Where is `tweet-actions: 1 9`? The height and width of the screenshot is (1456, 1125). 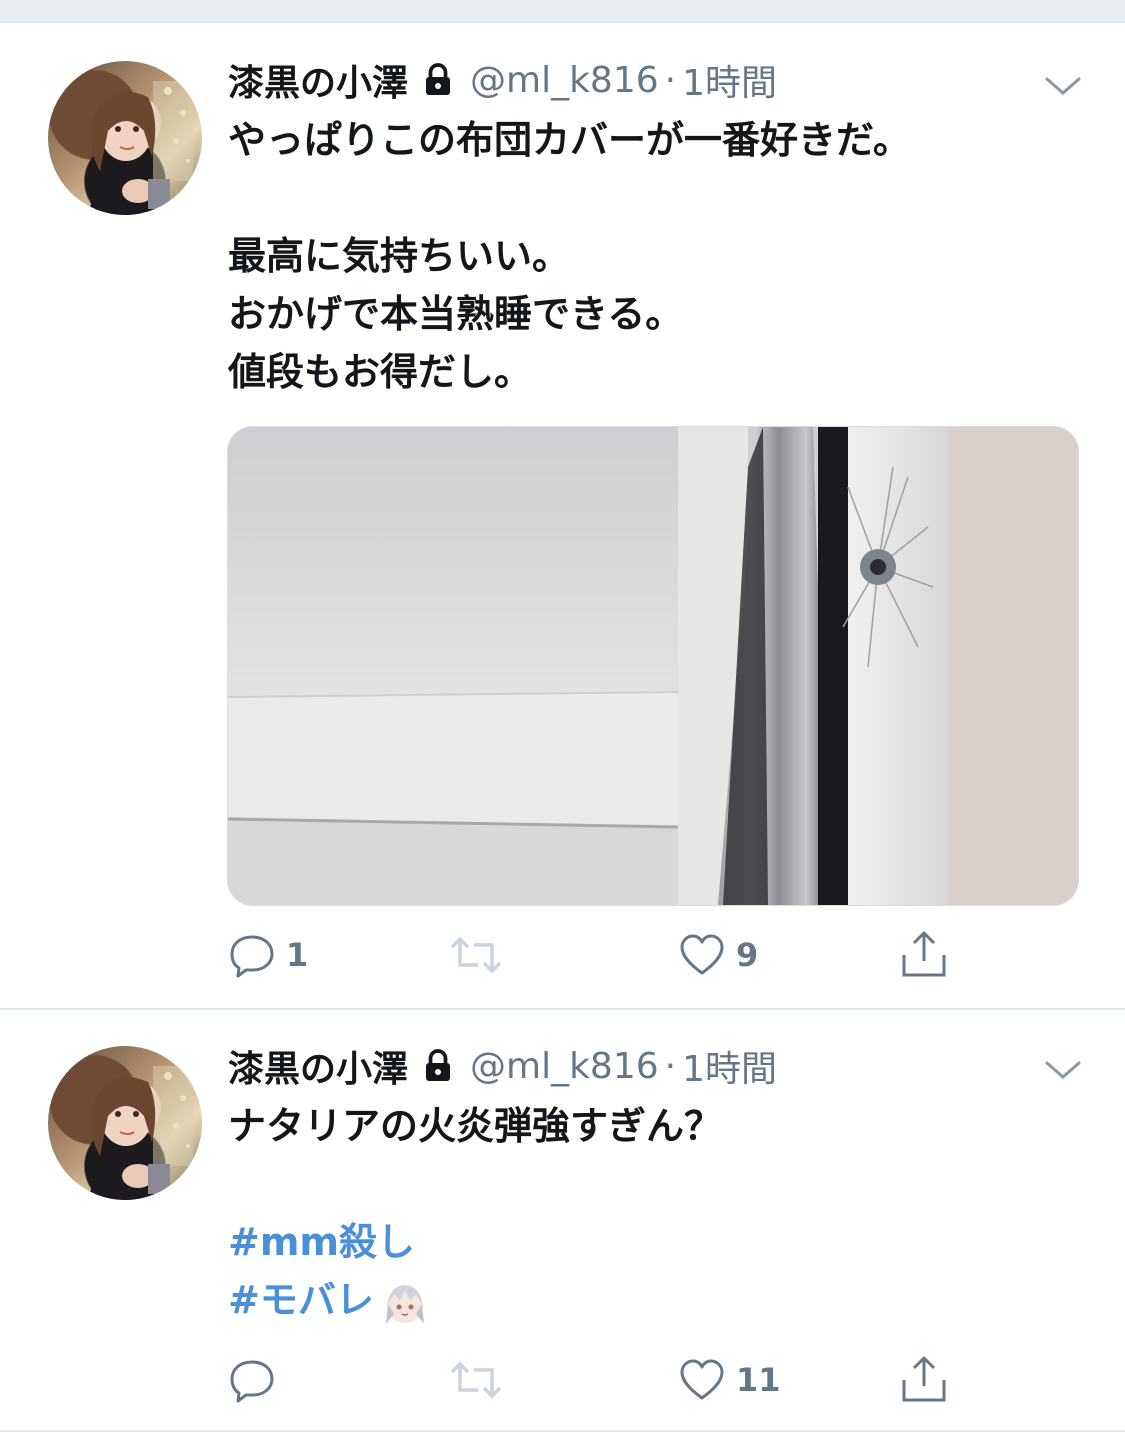 tweet-actions: 1 9 is located at coordinates (608, 955).